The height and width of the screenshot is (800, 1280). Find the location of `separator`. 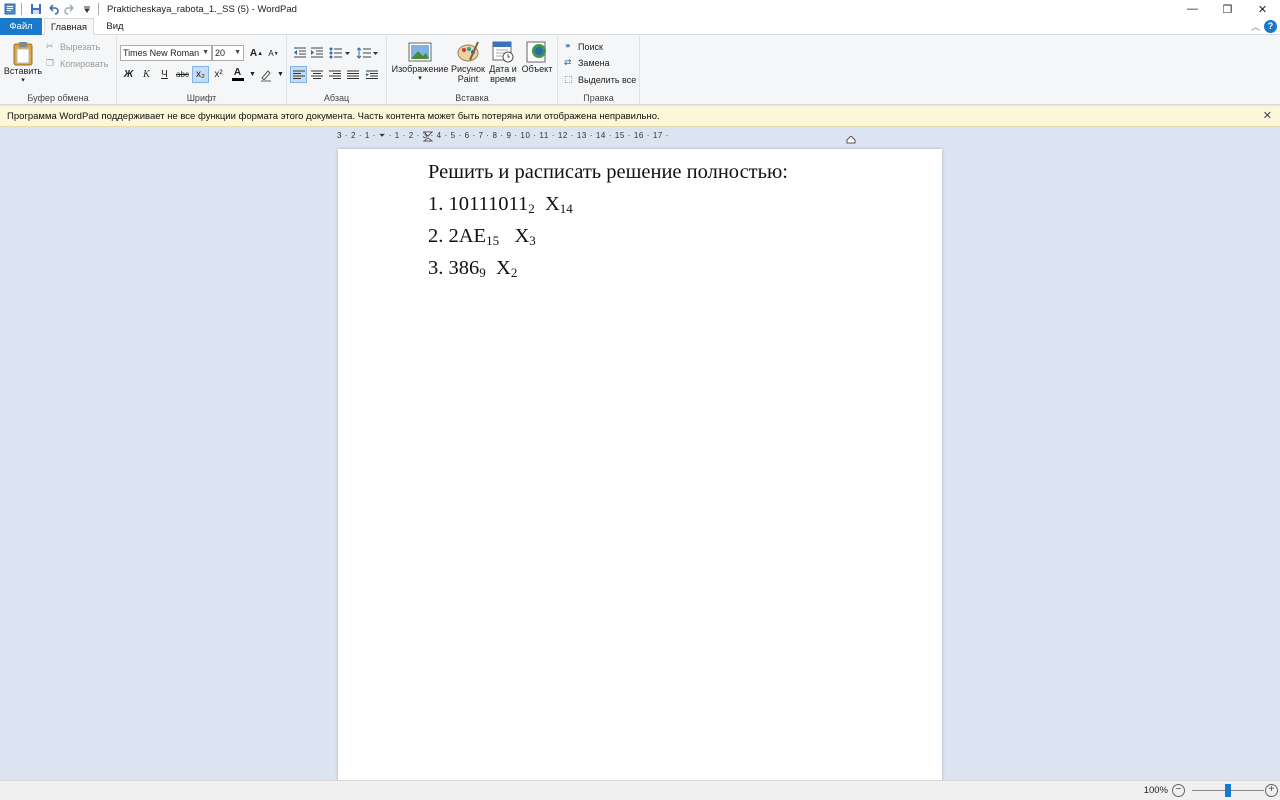

separator is located at coordinates (98, 9).